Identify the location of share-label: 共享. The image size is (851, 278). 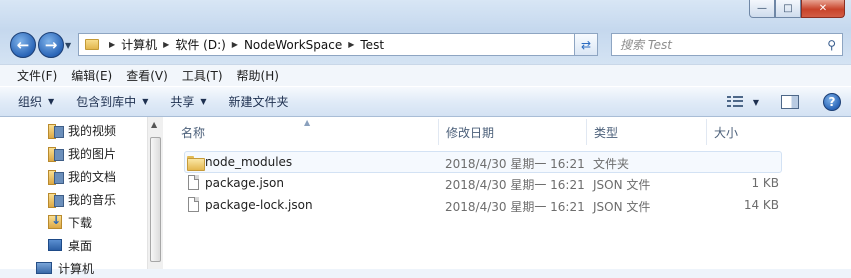
(182, 102).